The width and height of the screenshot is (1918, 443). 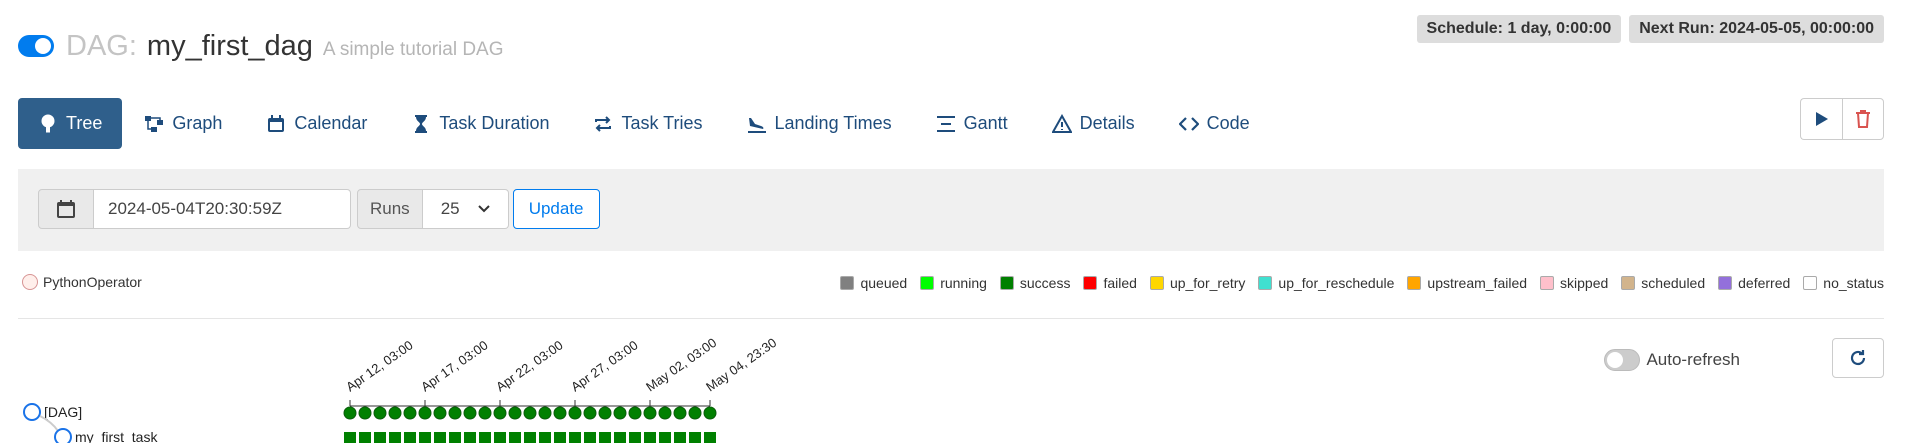 I want to click on refresh-button, so click(x=1858, y=358).